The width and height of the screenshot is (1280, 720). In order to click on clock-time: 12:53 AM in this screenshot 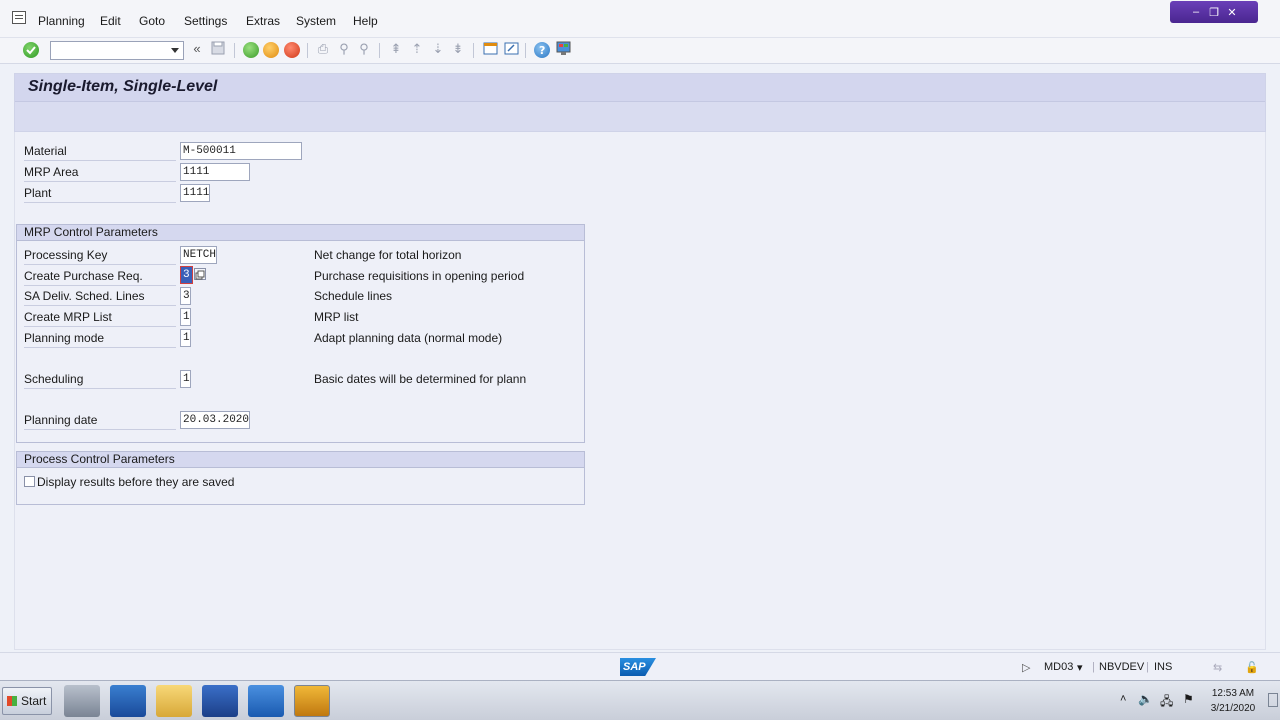, I will do `click(1233, 693)`.